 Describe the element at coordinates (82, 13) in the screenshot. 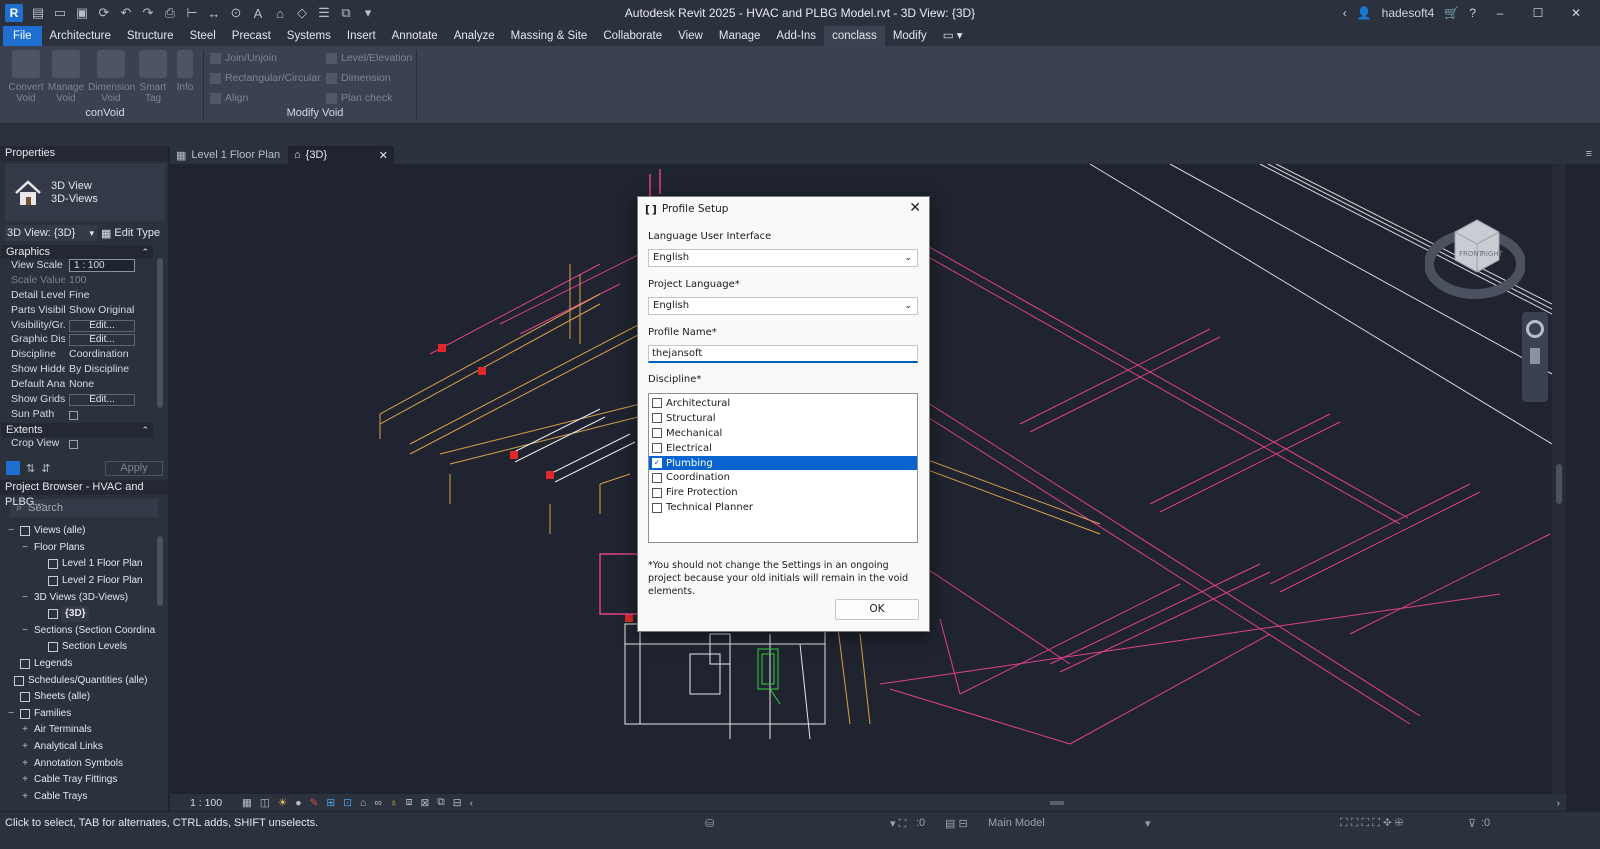

I see `save-icon: ▣` at that location.